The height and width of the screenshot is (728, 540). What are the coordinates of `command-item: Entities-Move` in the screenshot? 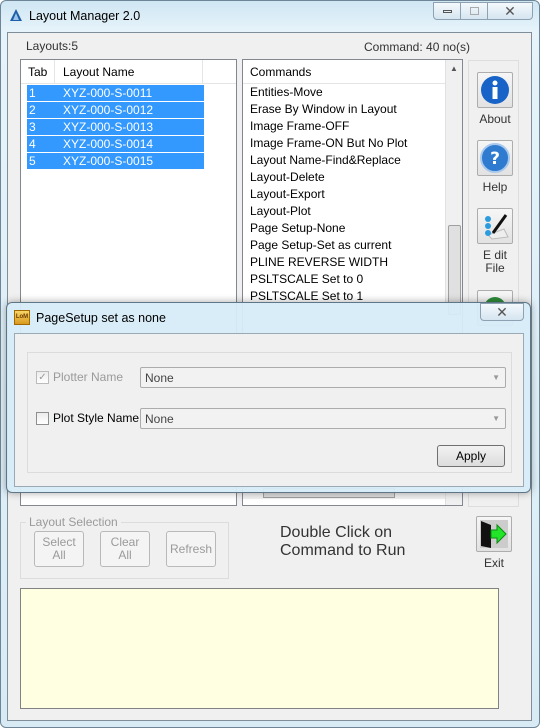 It's located at (286, 92).